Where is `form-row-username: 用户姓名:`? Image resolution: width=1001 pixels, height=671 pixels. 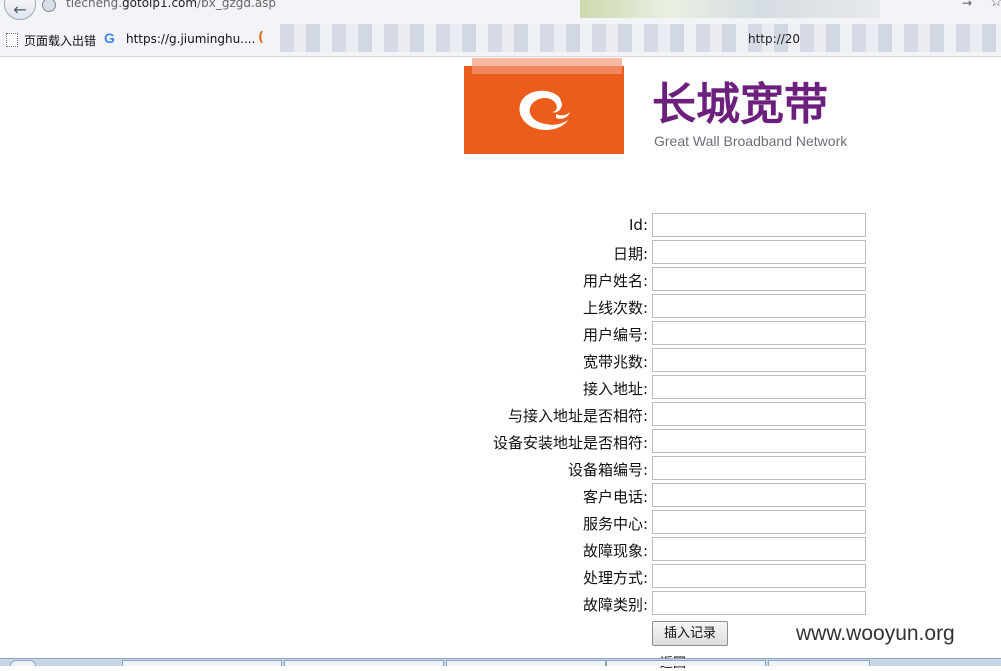 form-row-username: 用户姓名: is located at coordinates (655, 279).